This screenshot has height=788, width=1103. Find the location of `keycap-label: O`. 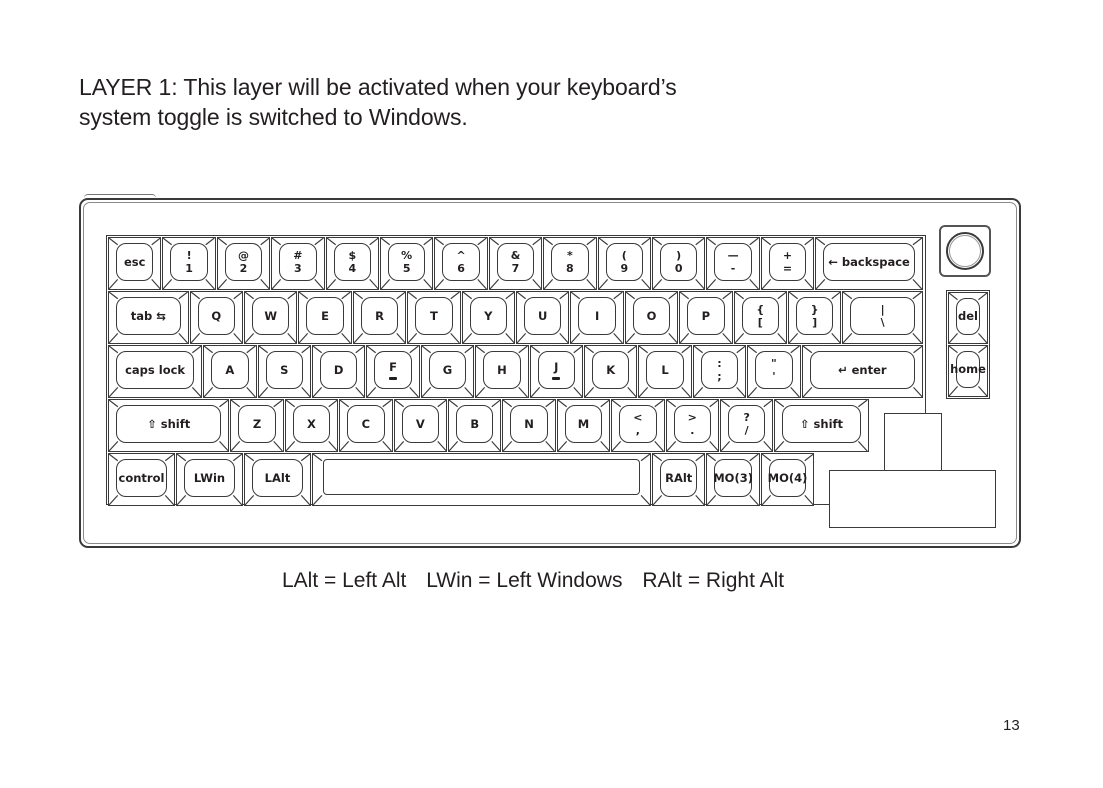

keycap-label: O is located at coordinates (651, 315).